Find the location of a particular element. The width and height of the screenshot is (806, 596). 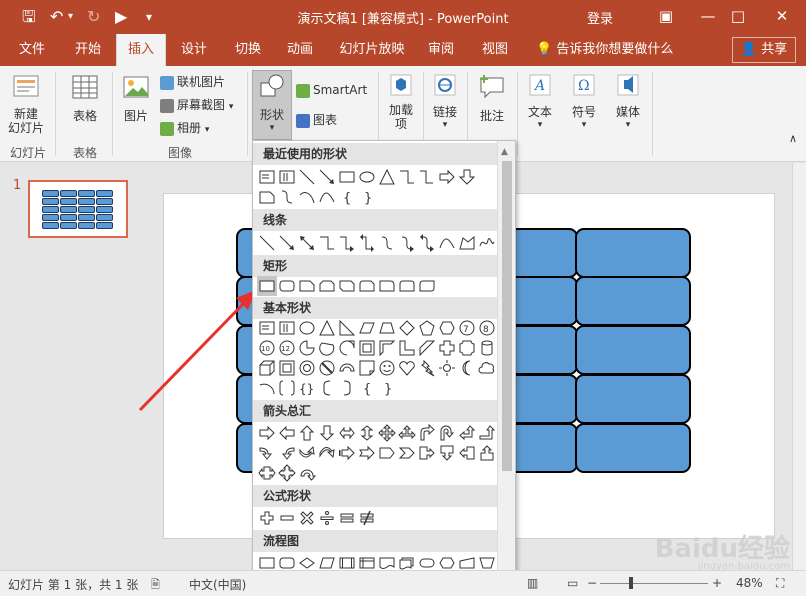

fit-to-window-icon: ⛶ is located at coordinates (780, 583).